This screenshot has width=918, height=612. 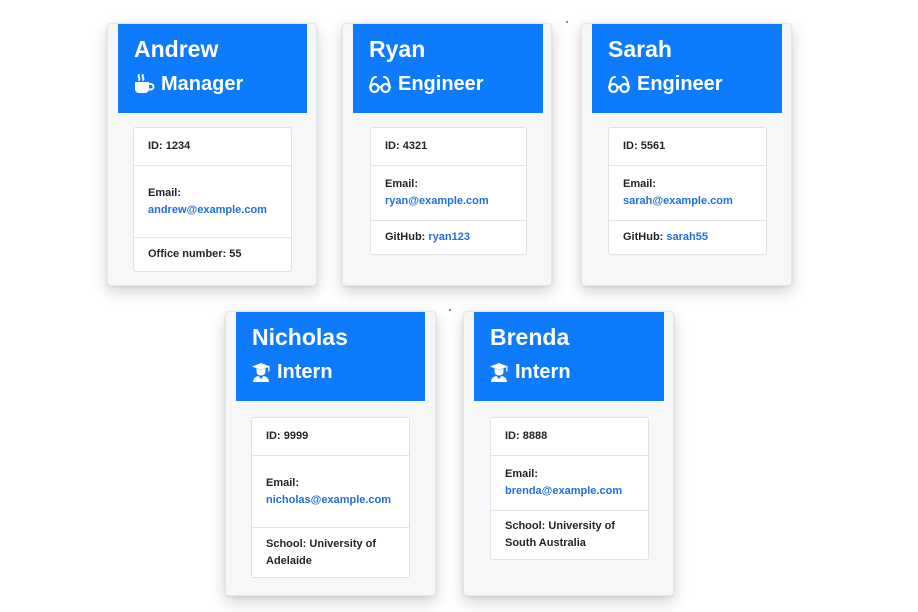 I want to click on employee-role: Manager, so click(x=188, y=84).